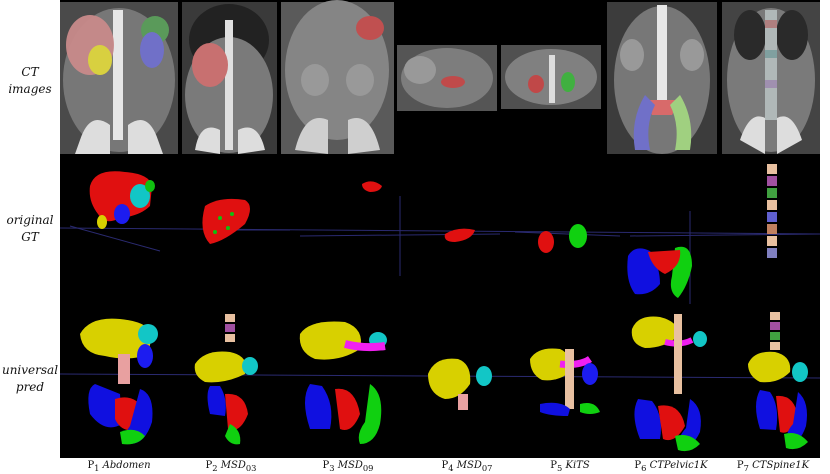  Describe the element at coordinates (467, 466) in the screenshot. I see `col-label-p4: P4 MSD07` at that location.